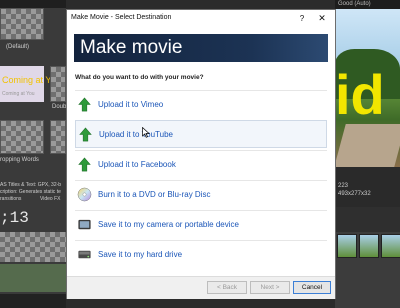  What do you see at coordinates (367, 270) in the screenshot?
I see `right-timeline` at bounding box center [367, 270].